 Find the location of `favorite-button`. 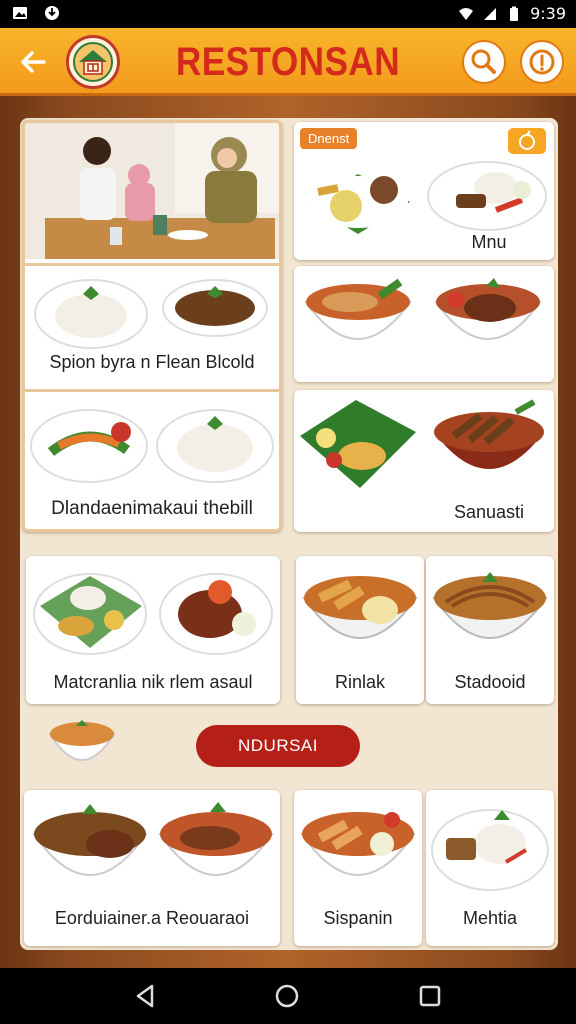

favorite-button is located at coordinates (527, 141).